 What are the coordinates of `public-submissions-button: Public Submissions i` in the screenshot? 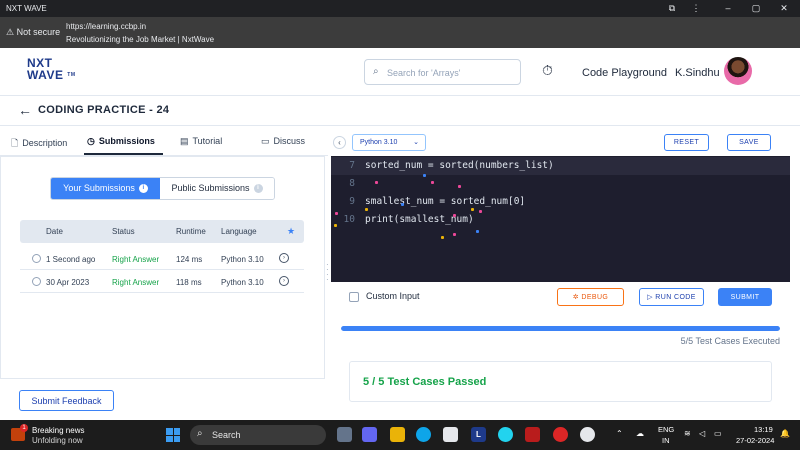 It's located at (217, 188).